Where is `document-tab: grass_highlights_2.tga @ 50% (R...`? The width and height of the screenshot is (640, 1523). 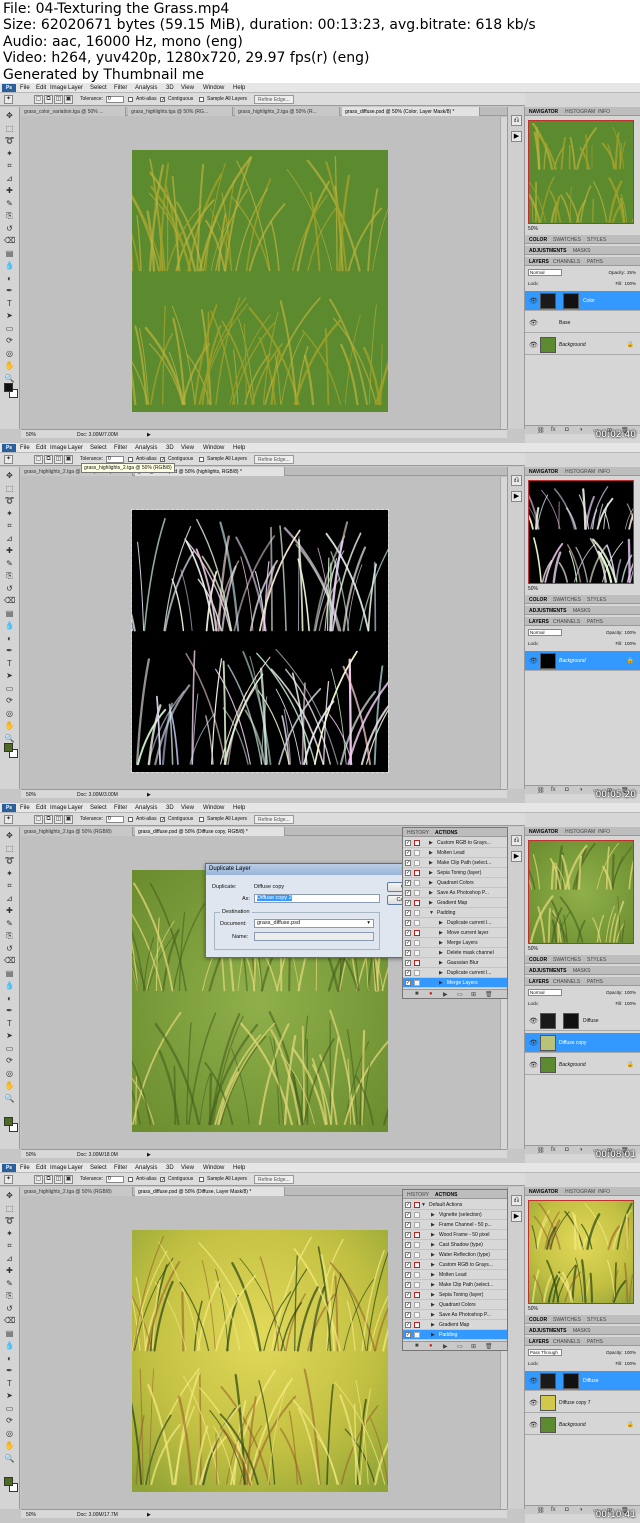 document-tab: grass_highlights_2.tga @ 50% (R... is located at coordinates (287, 111).